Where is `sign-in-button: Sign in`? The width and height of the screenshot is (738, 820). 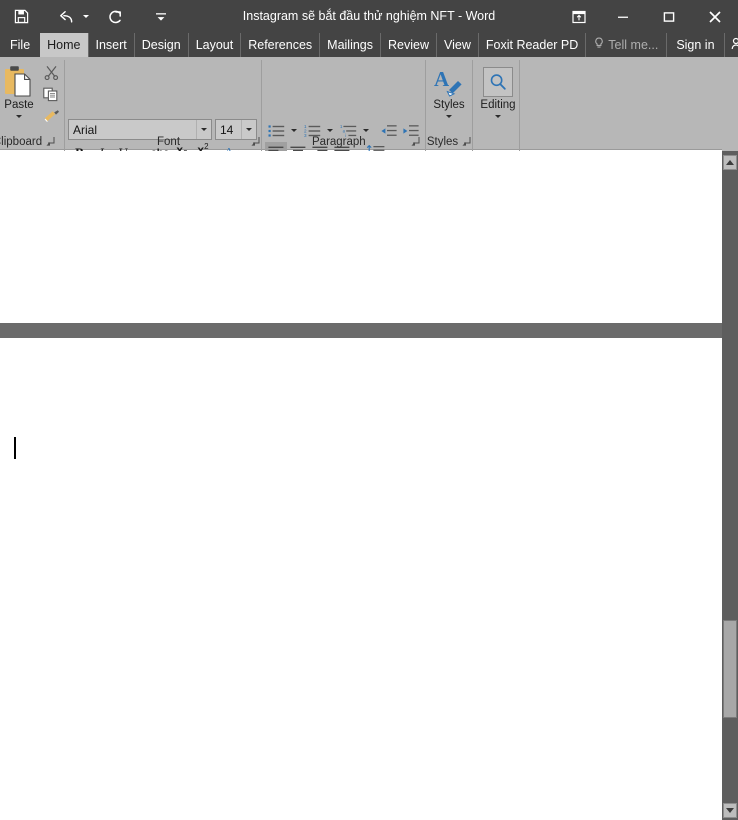
sign-in-button: Sign in is located at coordinates (694, 45).